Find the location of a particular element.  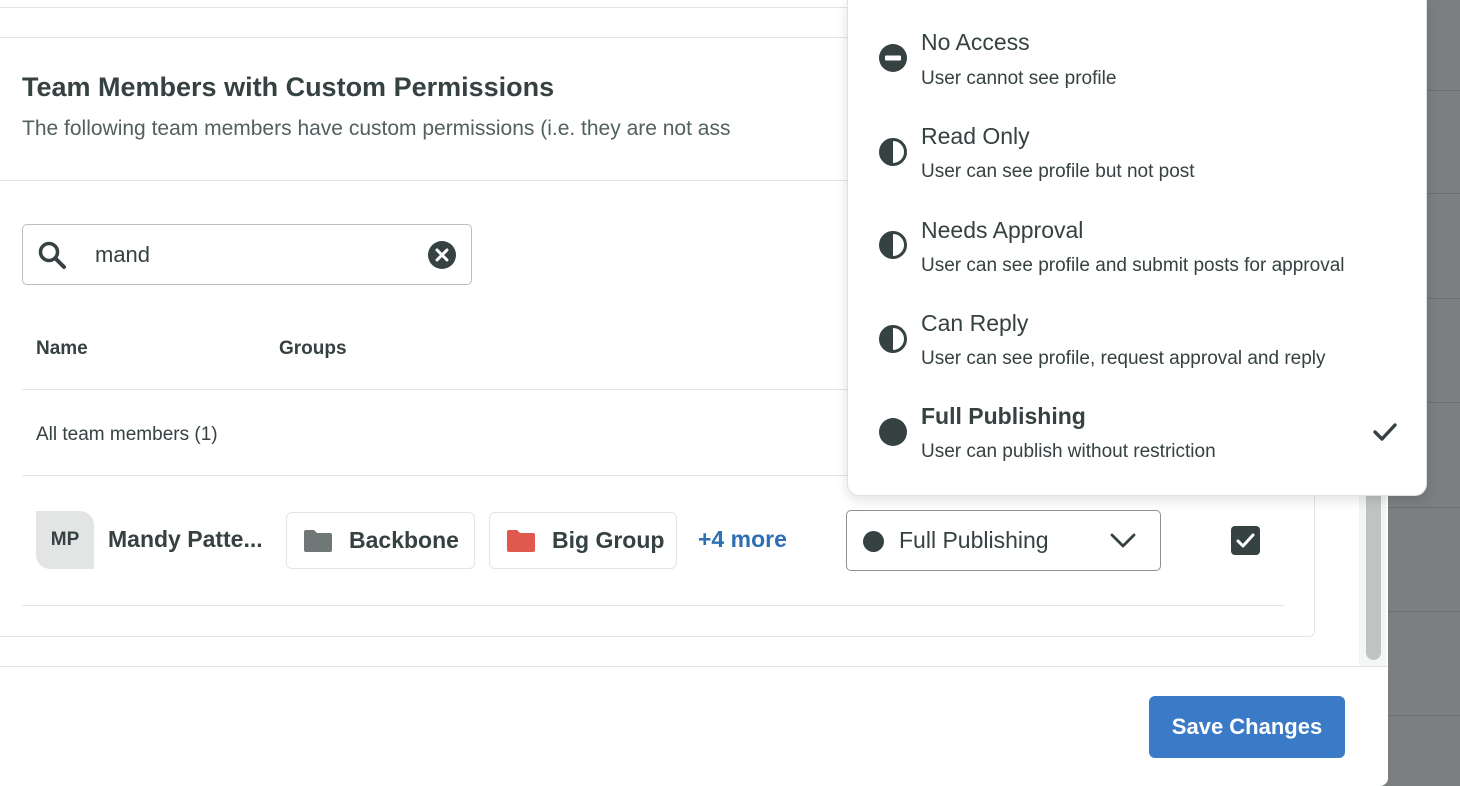

group-chip-backbone: Backbone is located at coordinates (380, 540).